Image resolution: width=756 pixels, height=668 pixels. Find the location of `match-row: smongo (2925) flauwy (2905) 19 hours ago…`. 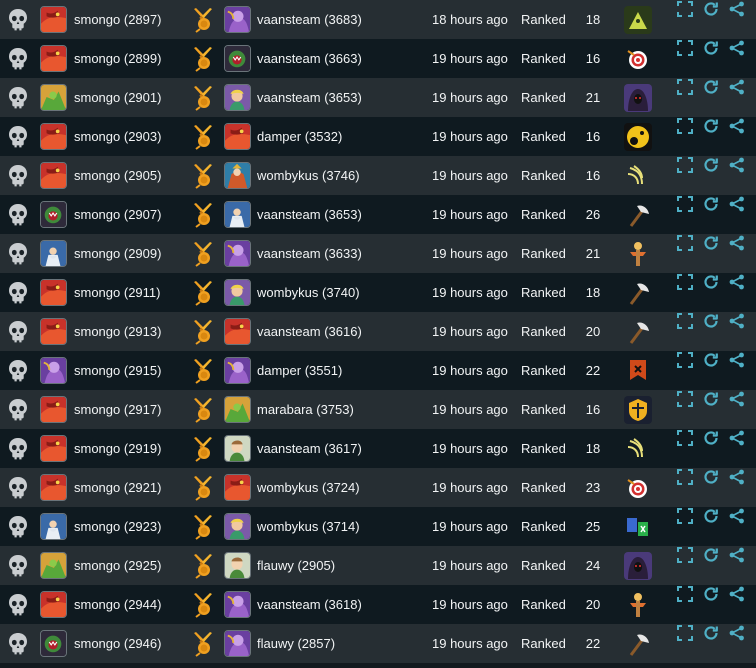

match-row: smongo (2925) flauwy (2905) 19 hours ago… is located at coordinates (378, 565).